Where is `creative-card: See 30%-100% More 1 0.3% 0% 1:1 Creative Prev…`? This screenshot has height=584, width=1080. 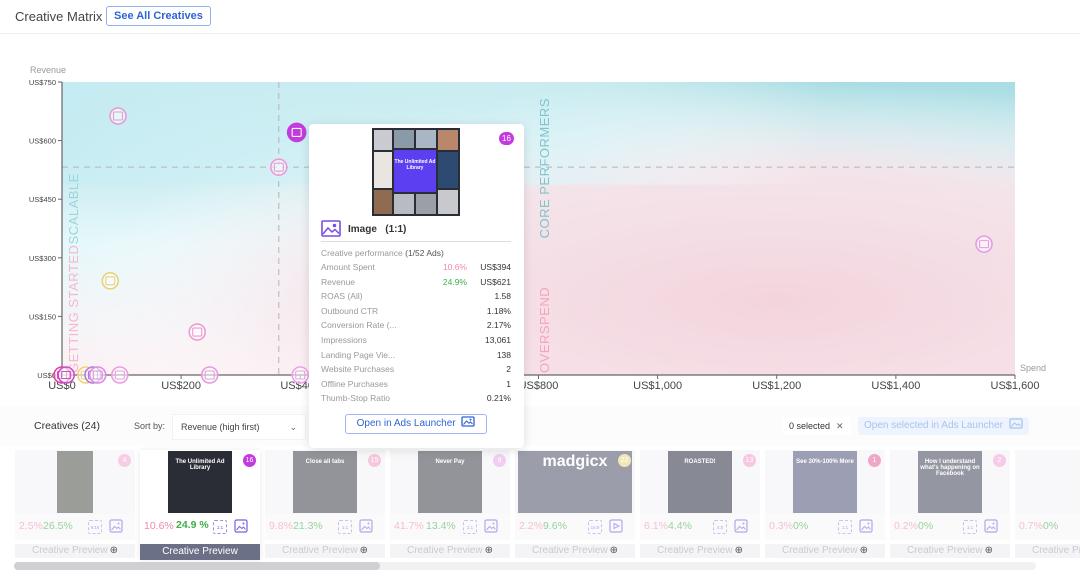
creative-card: See 30%-100% More 1 0.3% 0% 1:1 Creative Prev… is located at coordinates (825, 504).